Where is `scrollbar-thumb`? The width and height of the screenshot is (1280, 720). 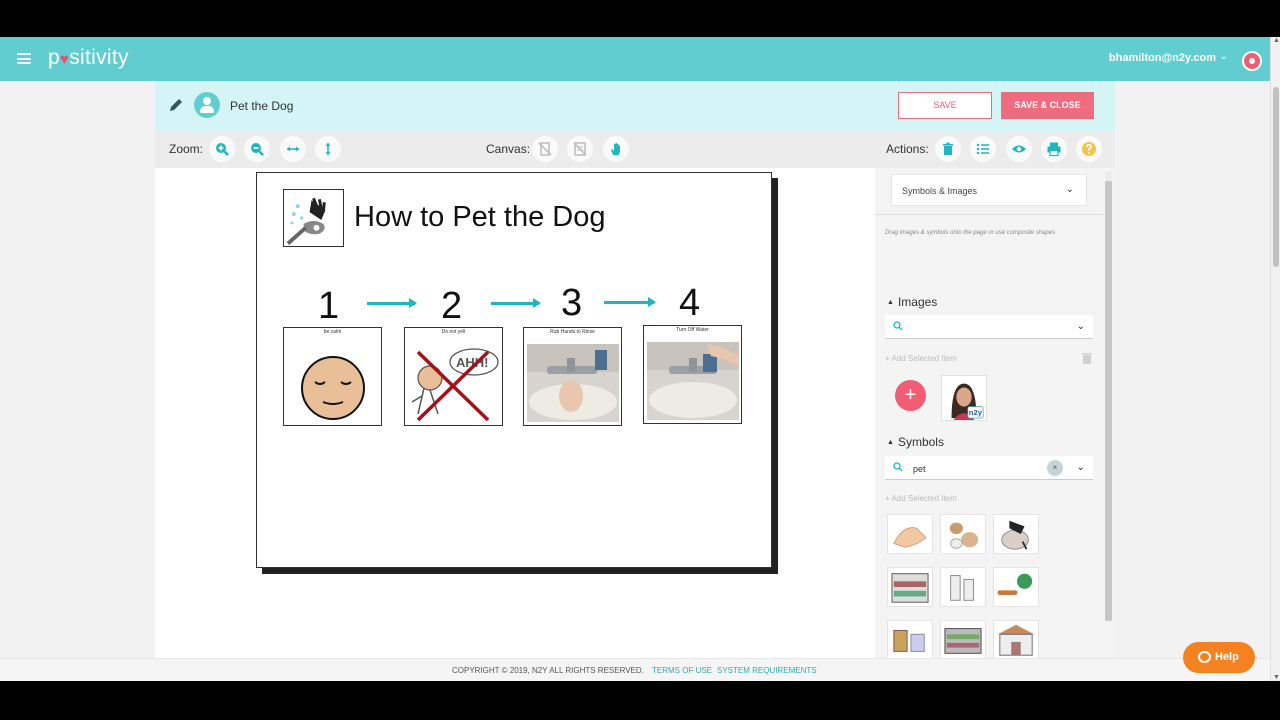
scrollbar-thumb is located at coordinates (1276, 177).